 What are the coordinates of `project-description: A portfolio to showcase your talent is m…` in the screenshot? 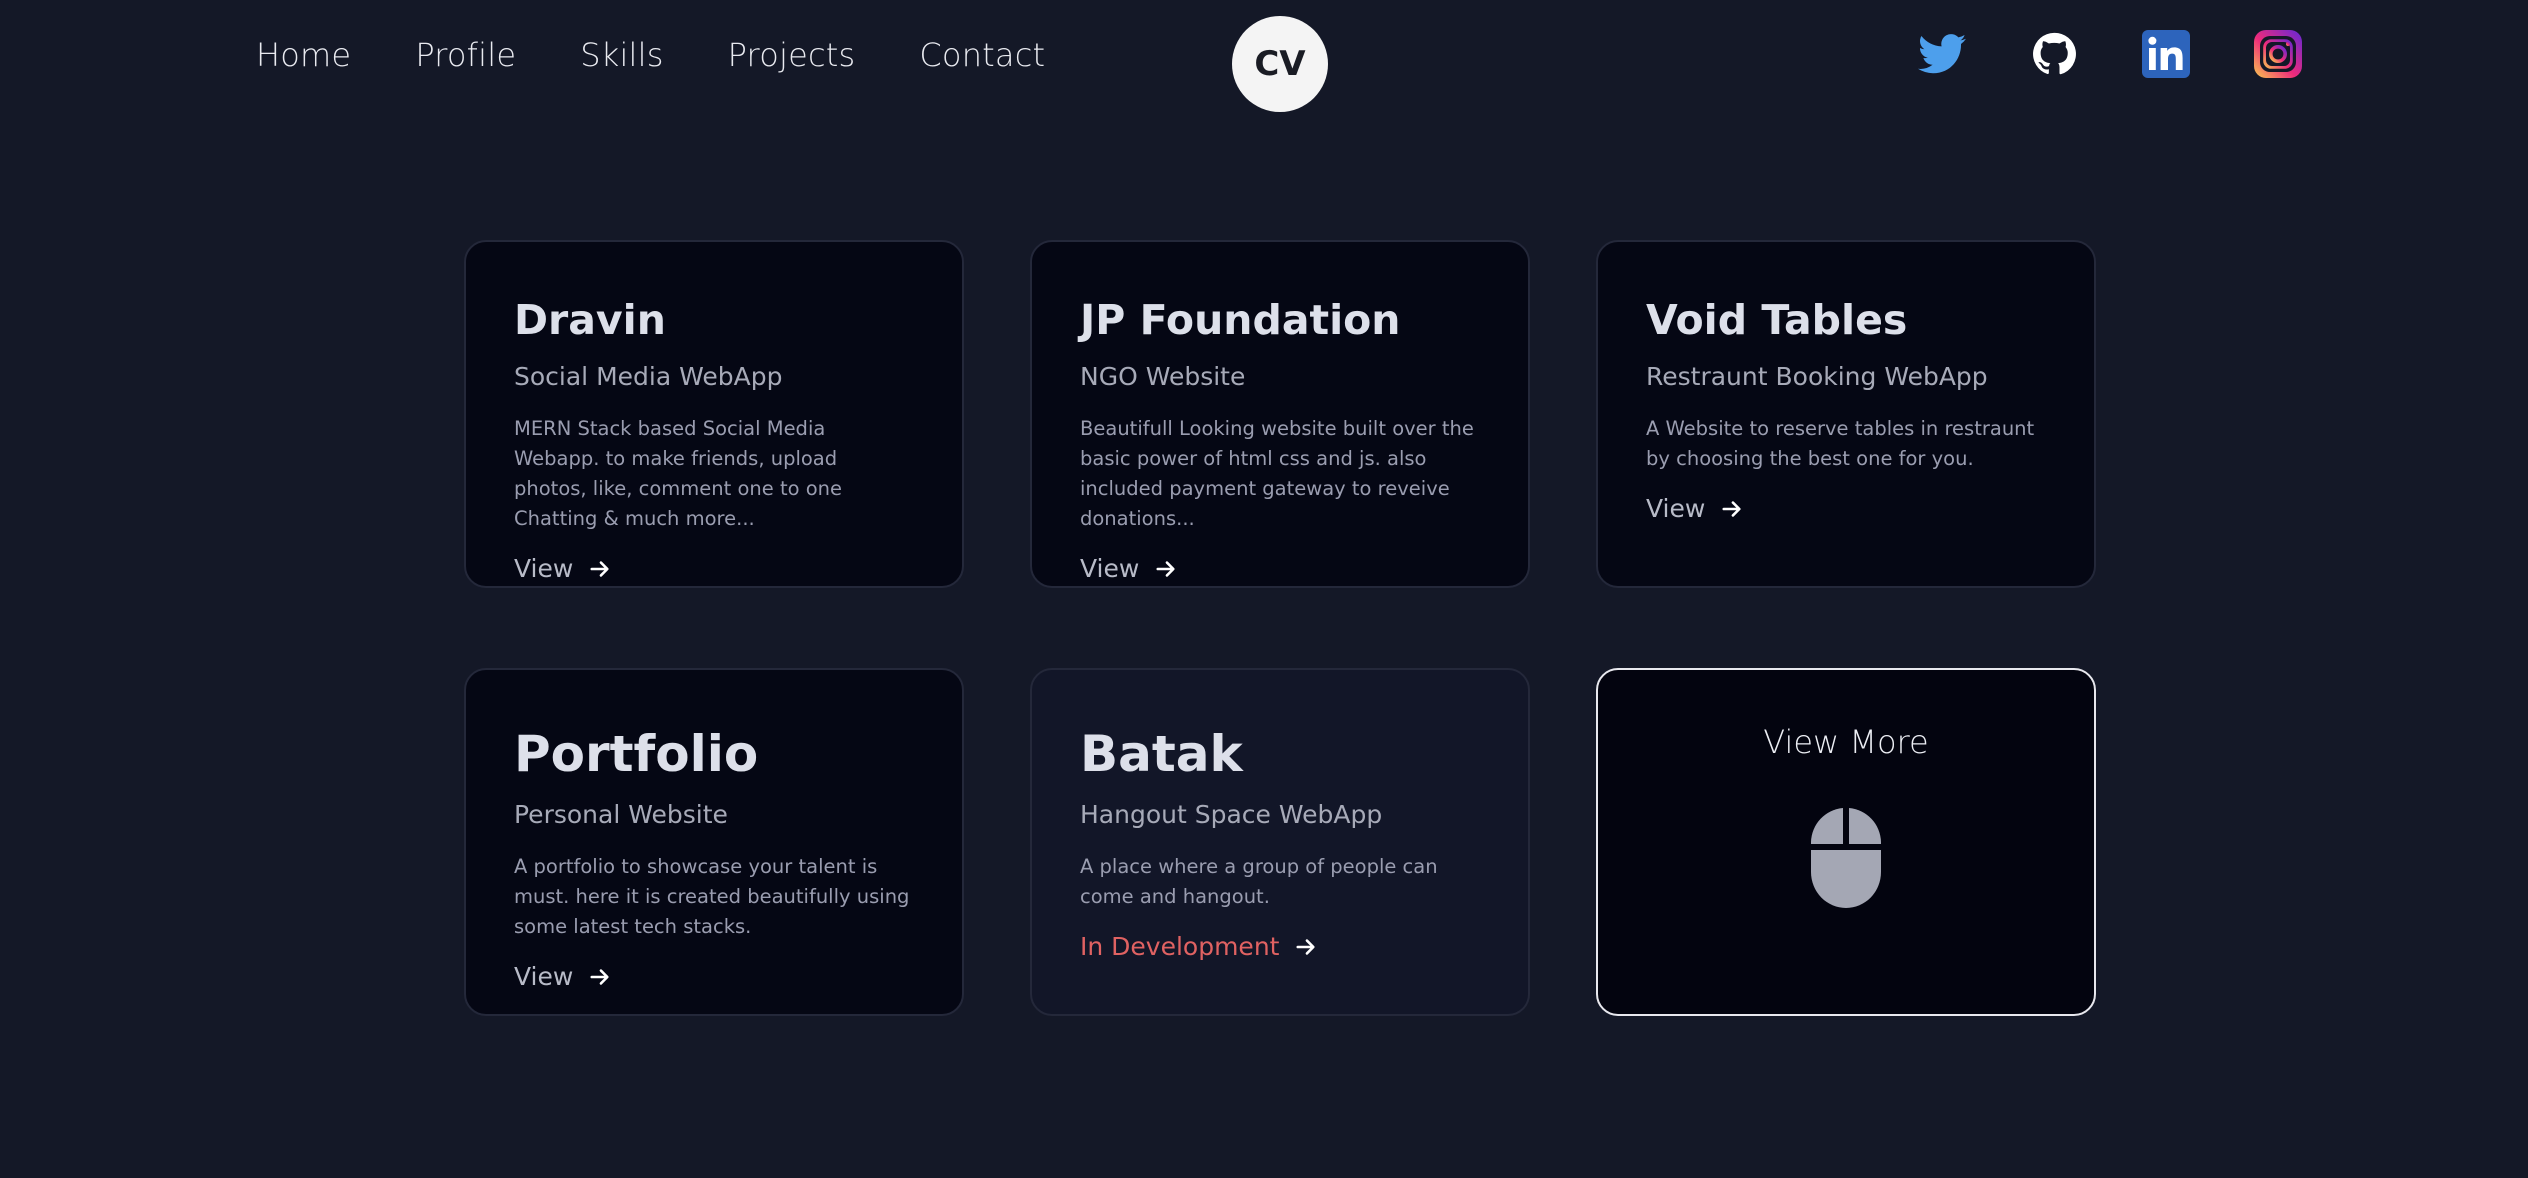 It's located at (712, 896).